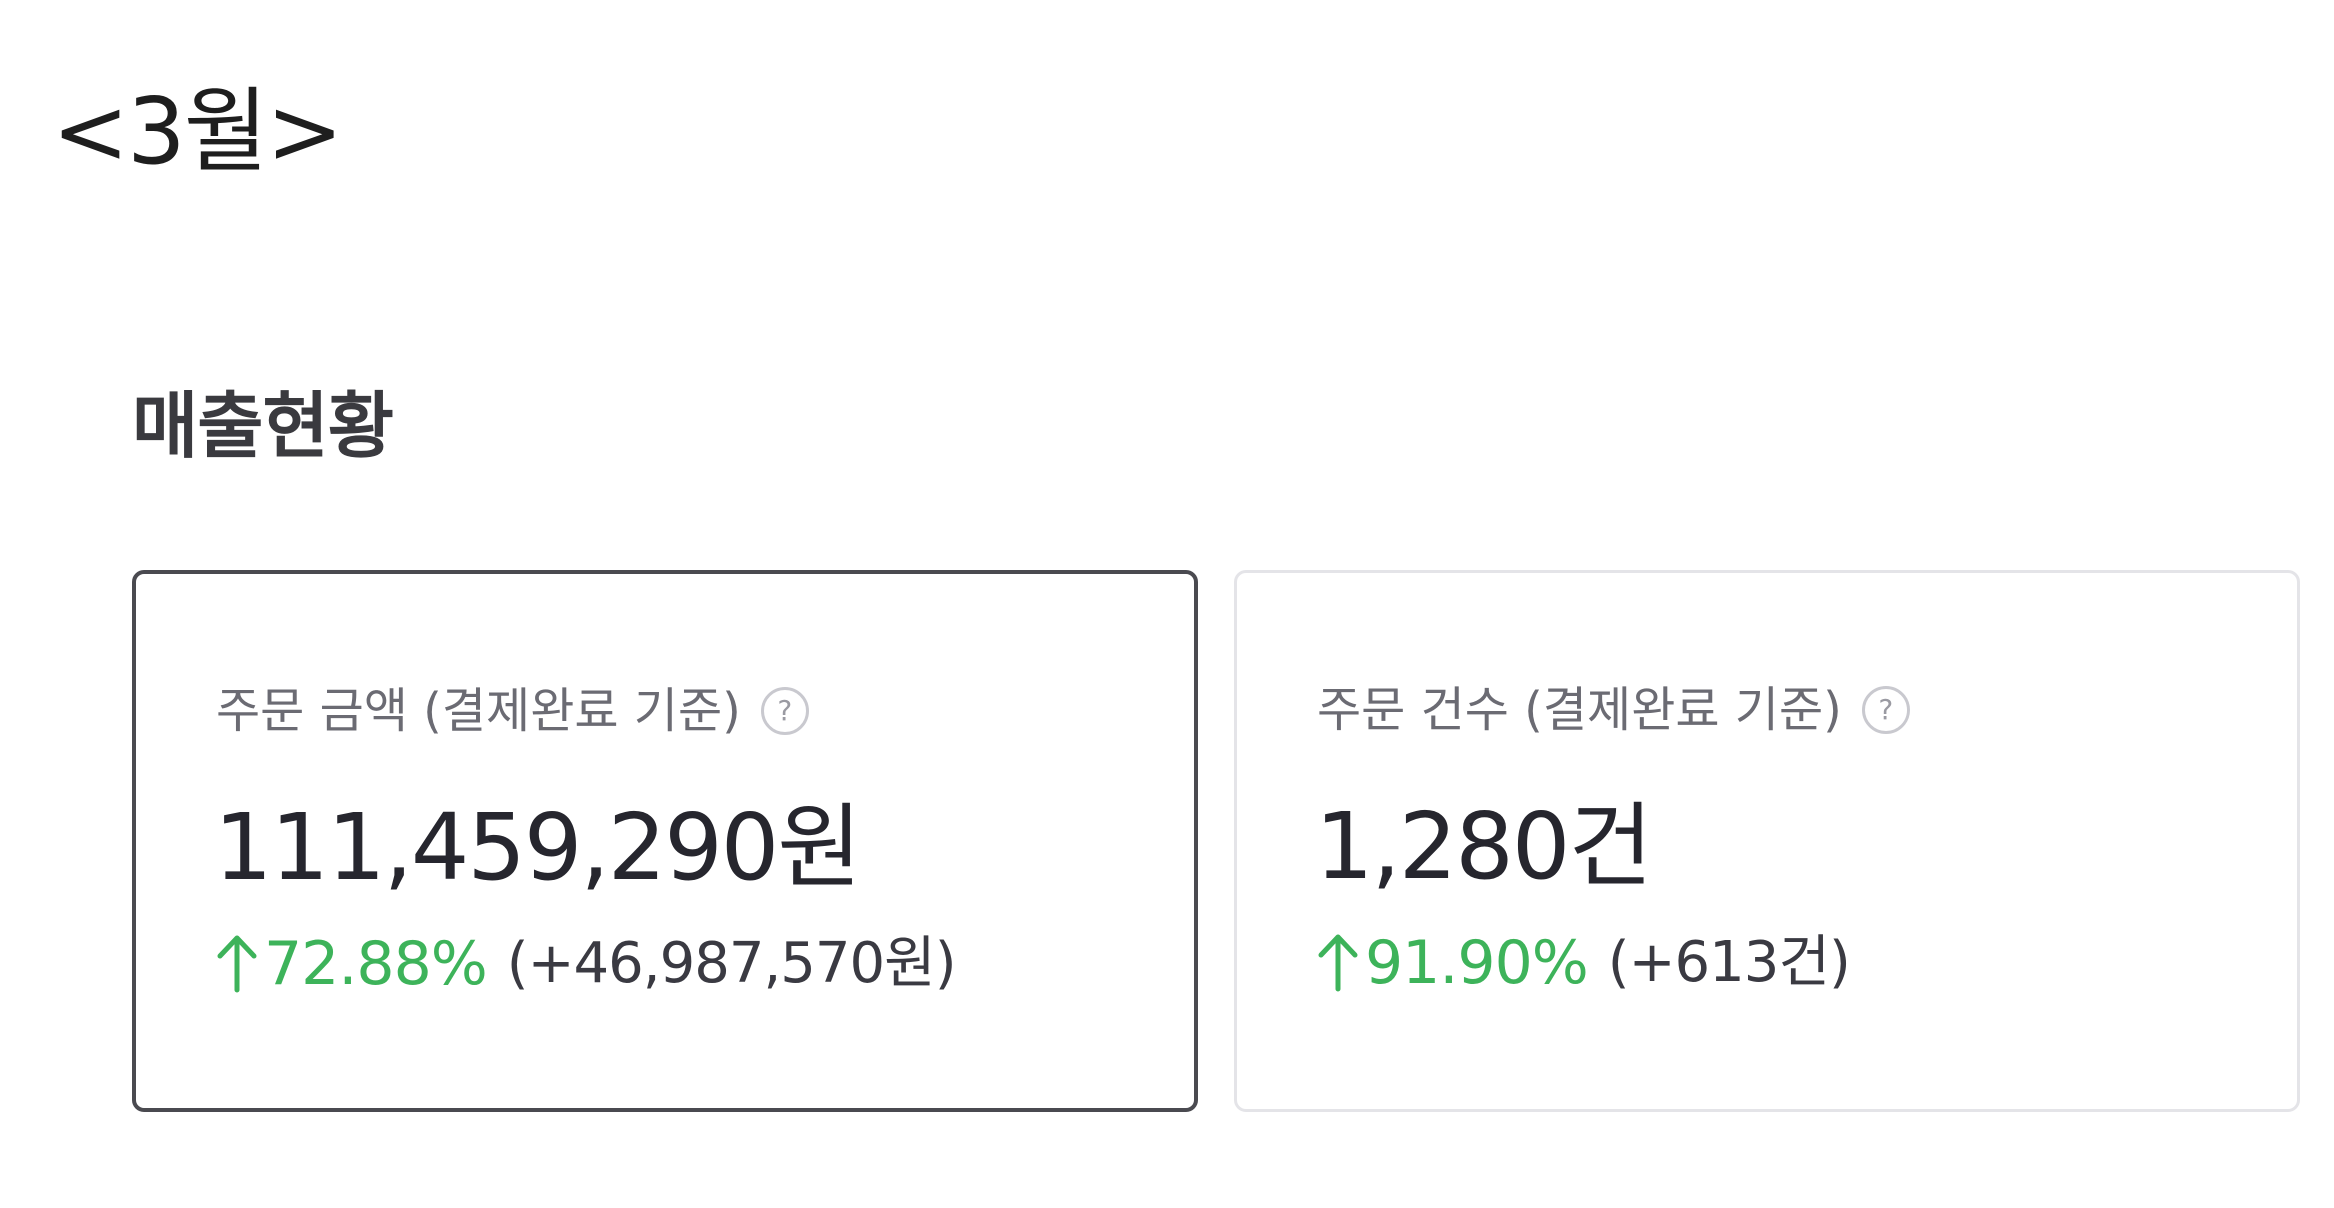  I want to click on order-amount-change: 72.88% (+46,987,570원), so click(586, 964).